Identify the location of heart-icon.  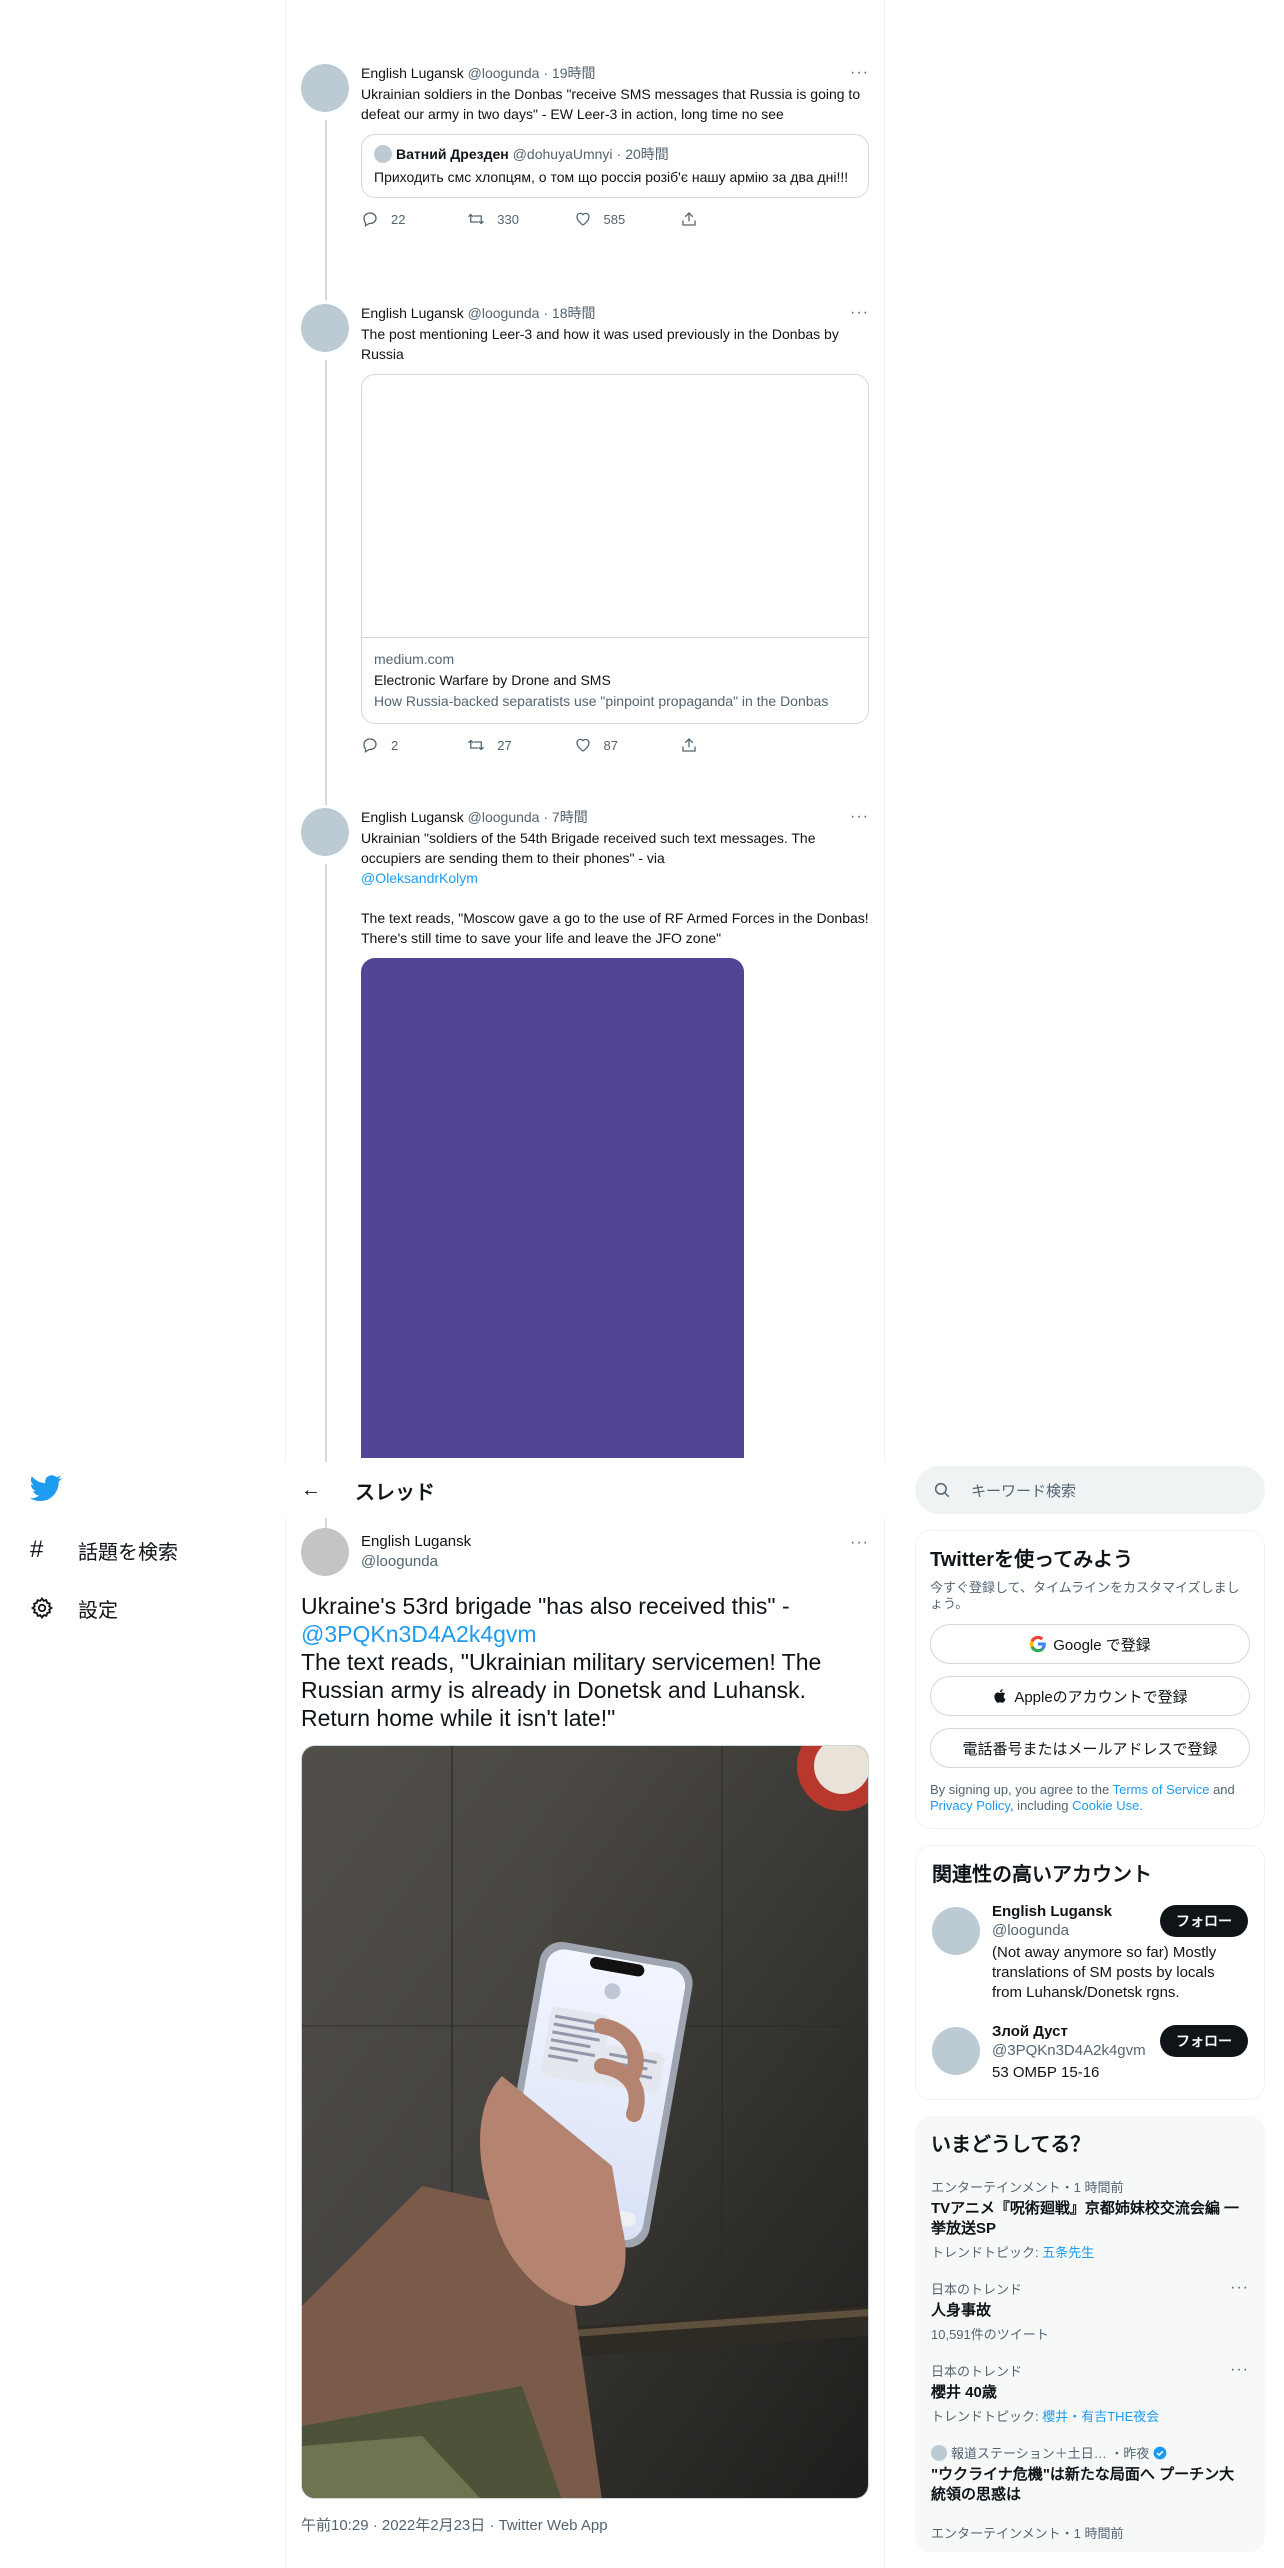
(582, 219).